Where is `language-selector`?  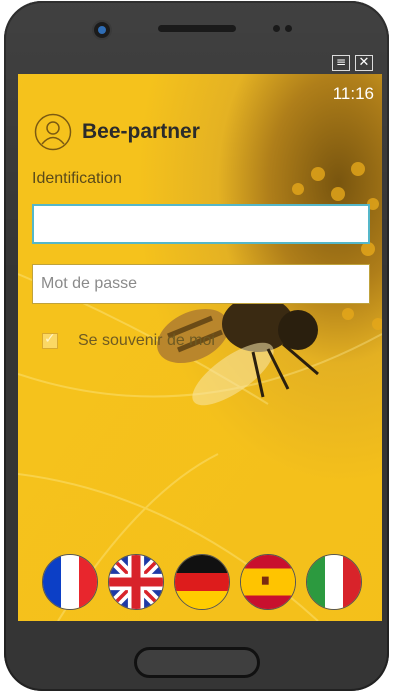 language-selector is located at coordinates (202, 582).